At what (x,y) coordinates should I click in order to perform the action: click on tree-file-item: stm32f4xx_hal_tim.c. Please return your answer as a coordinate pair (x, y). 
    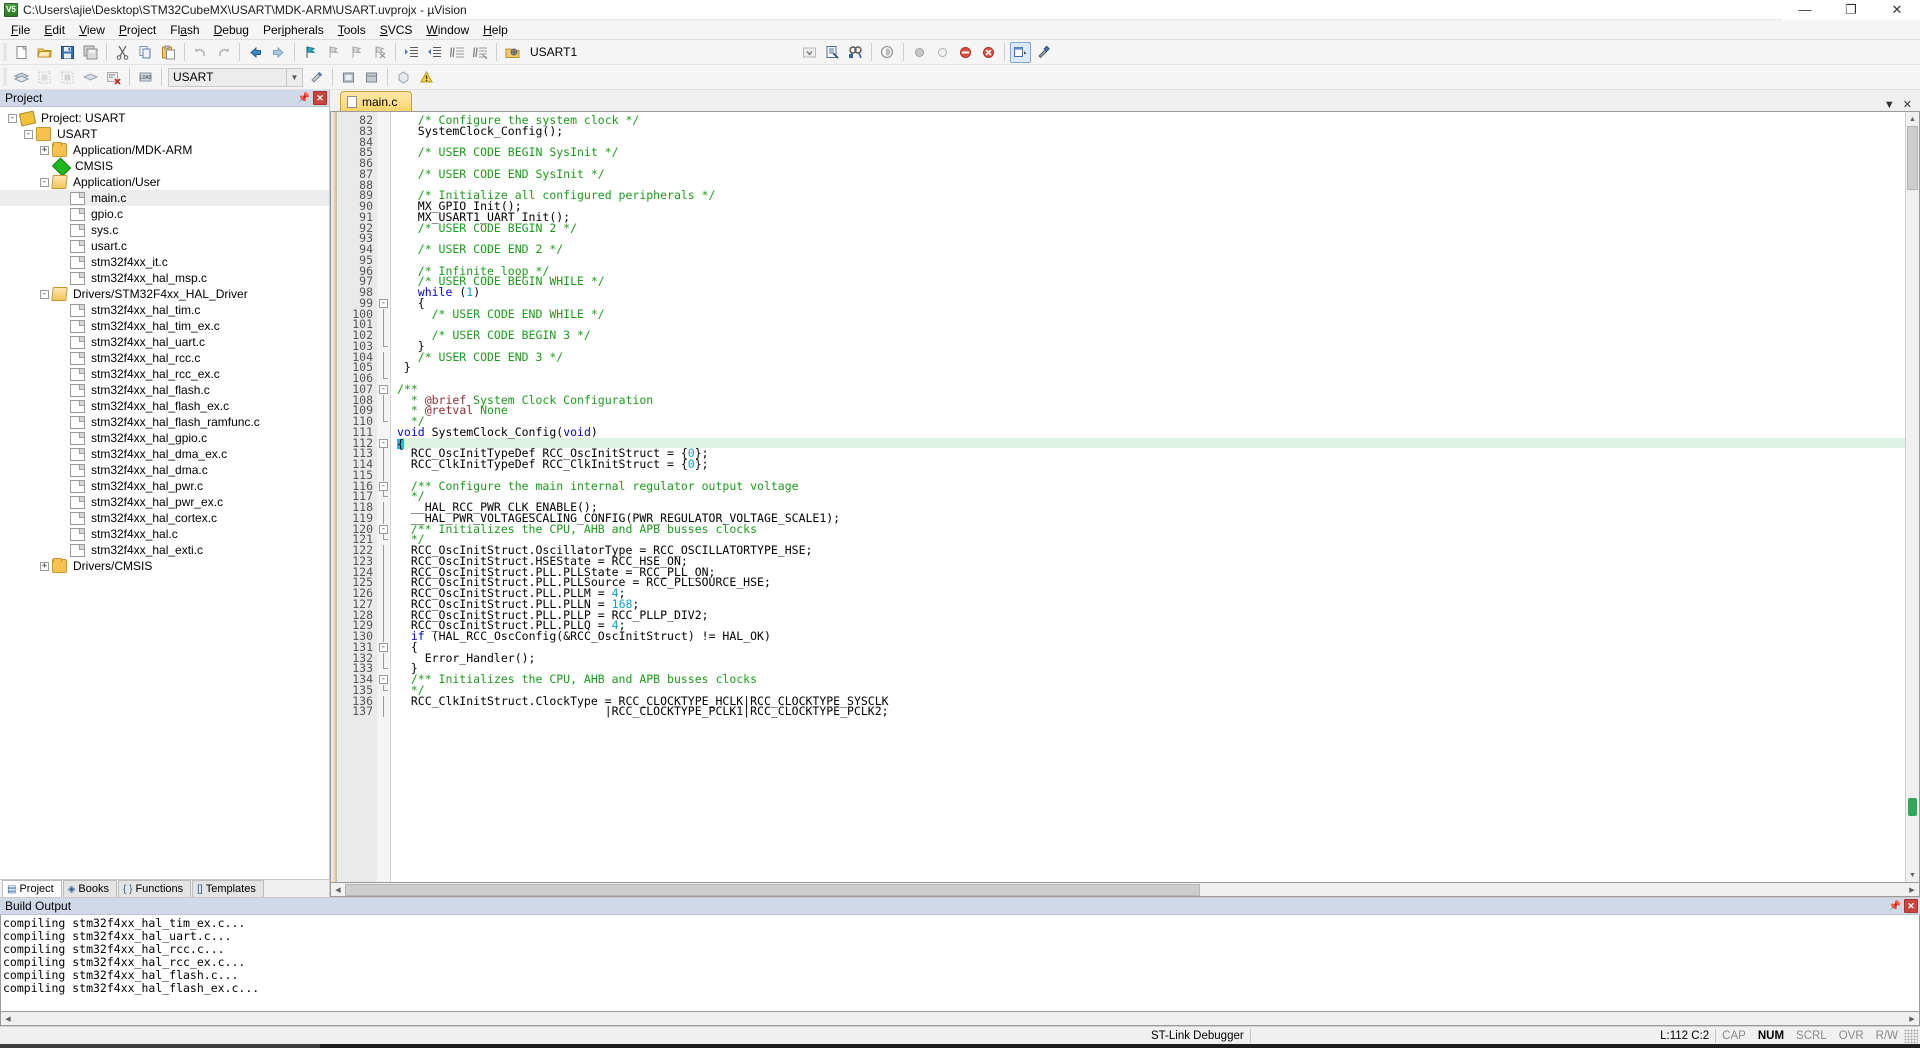
    Looking at the image, I should click on (164, 310).